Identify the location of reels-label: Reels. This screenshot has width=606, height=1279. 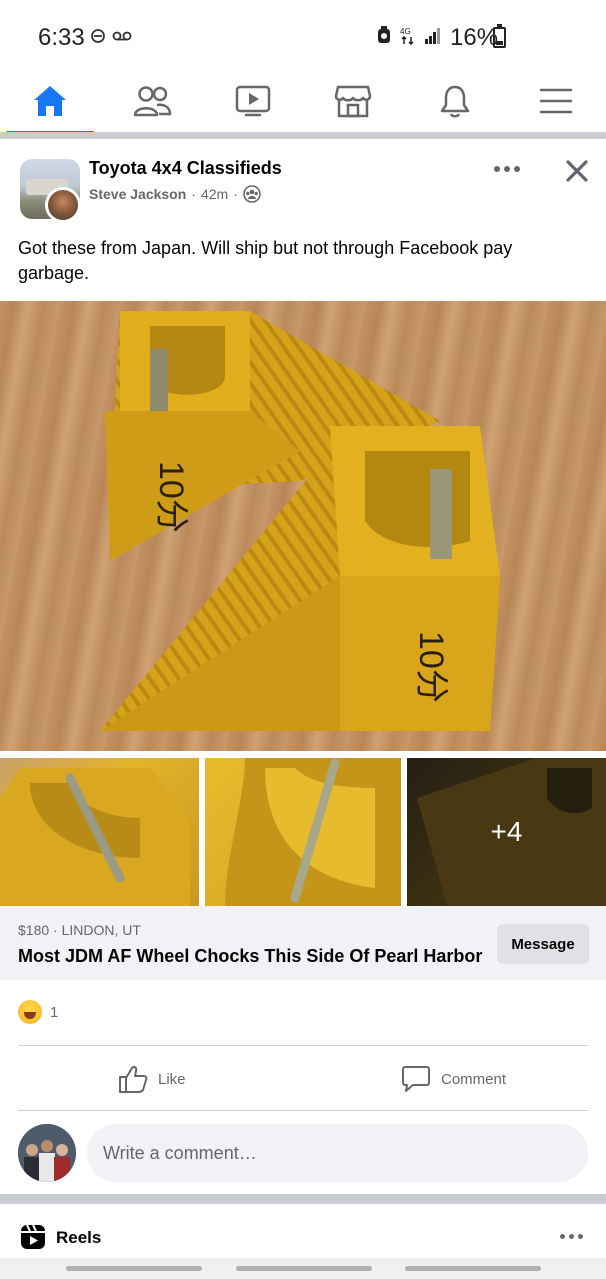
(79, 1237).